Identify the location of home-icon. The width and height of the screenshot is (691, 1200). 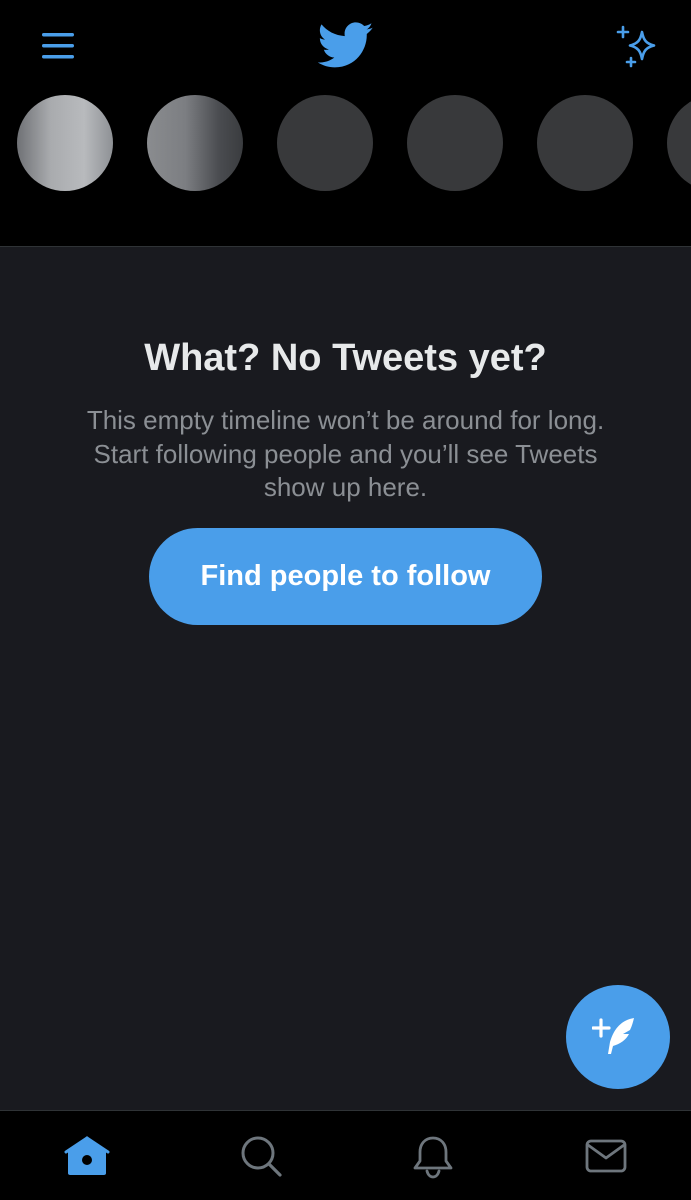
(87, 1155).